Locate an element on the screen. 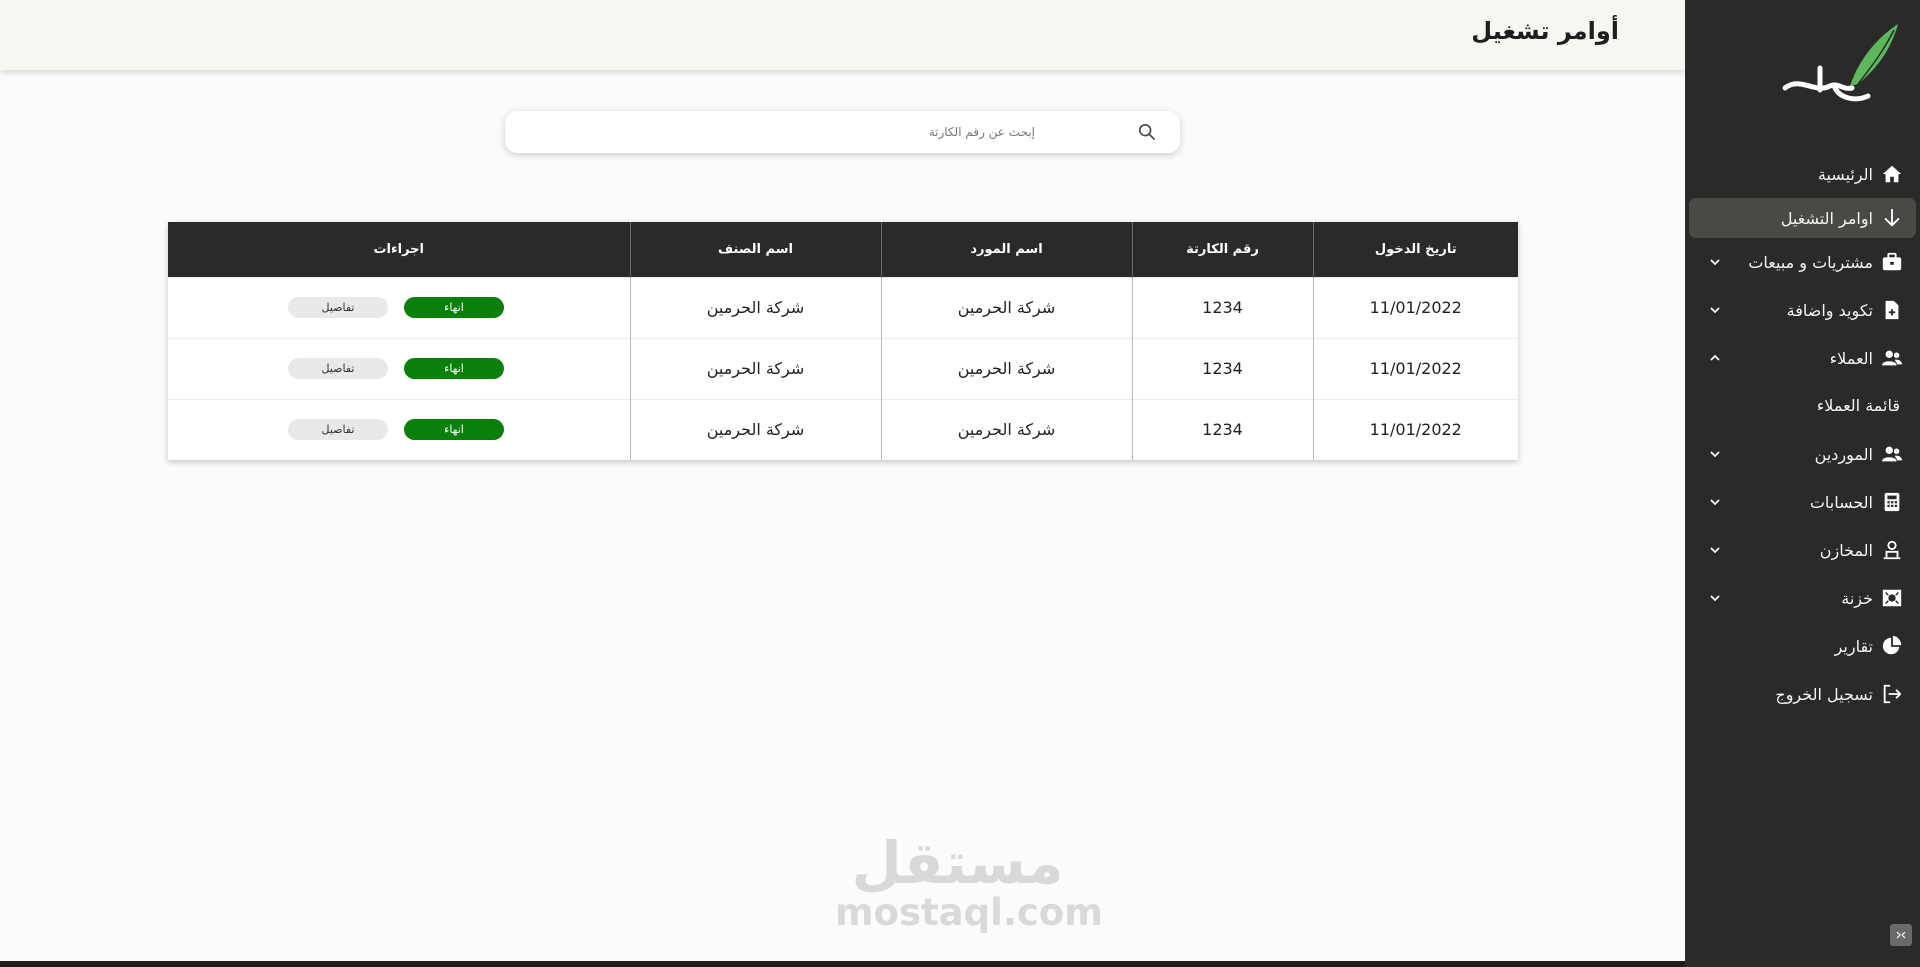  sidebar-item-operation-orders: اوامر التشغيل is located at coordinates (1802, 218).